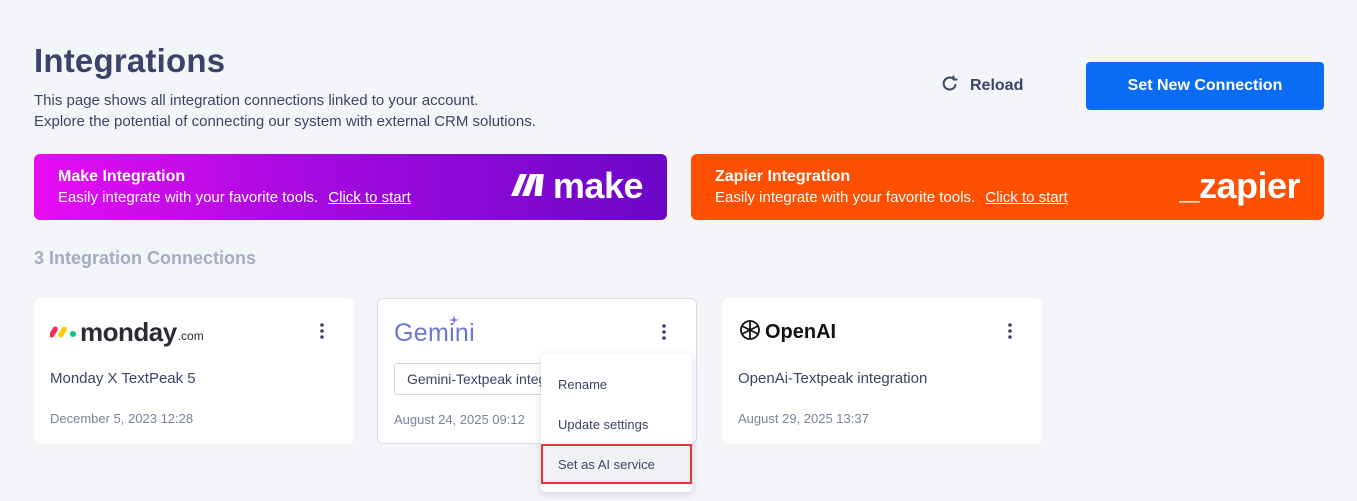 Image resolution: width=1357 pixels, height=501 pixels. What do you see at coordinates (64, 332) in the screenshot?
I see `monday-mark-icon` at bounding box center [64, 332].